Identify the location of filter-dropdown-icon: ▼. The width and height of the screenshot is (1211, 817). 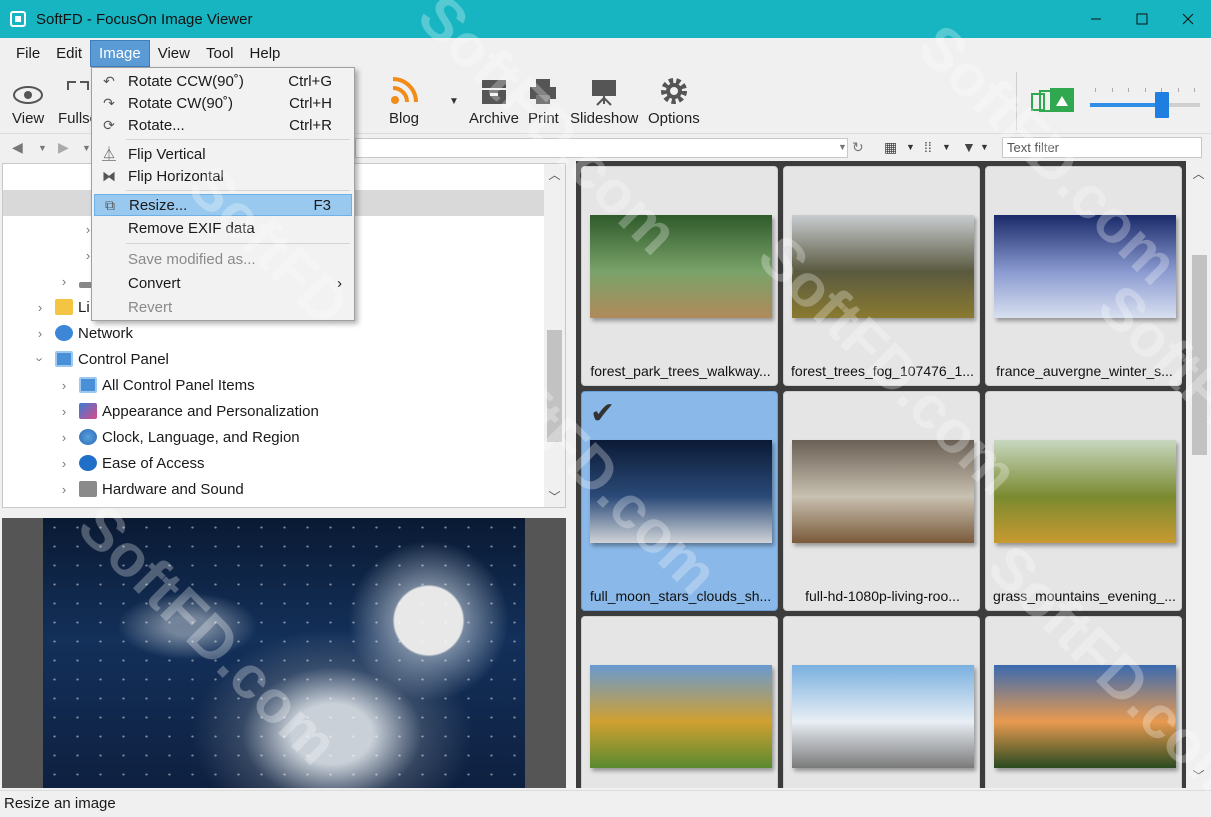
(984, 147).